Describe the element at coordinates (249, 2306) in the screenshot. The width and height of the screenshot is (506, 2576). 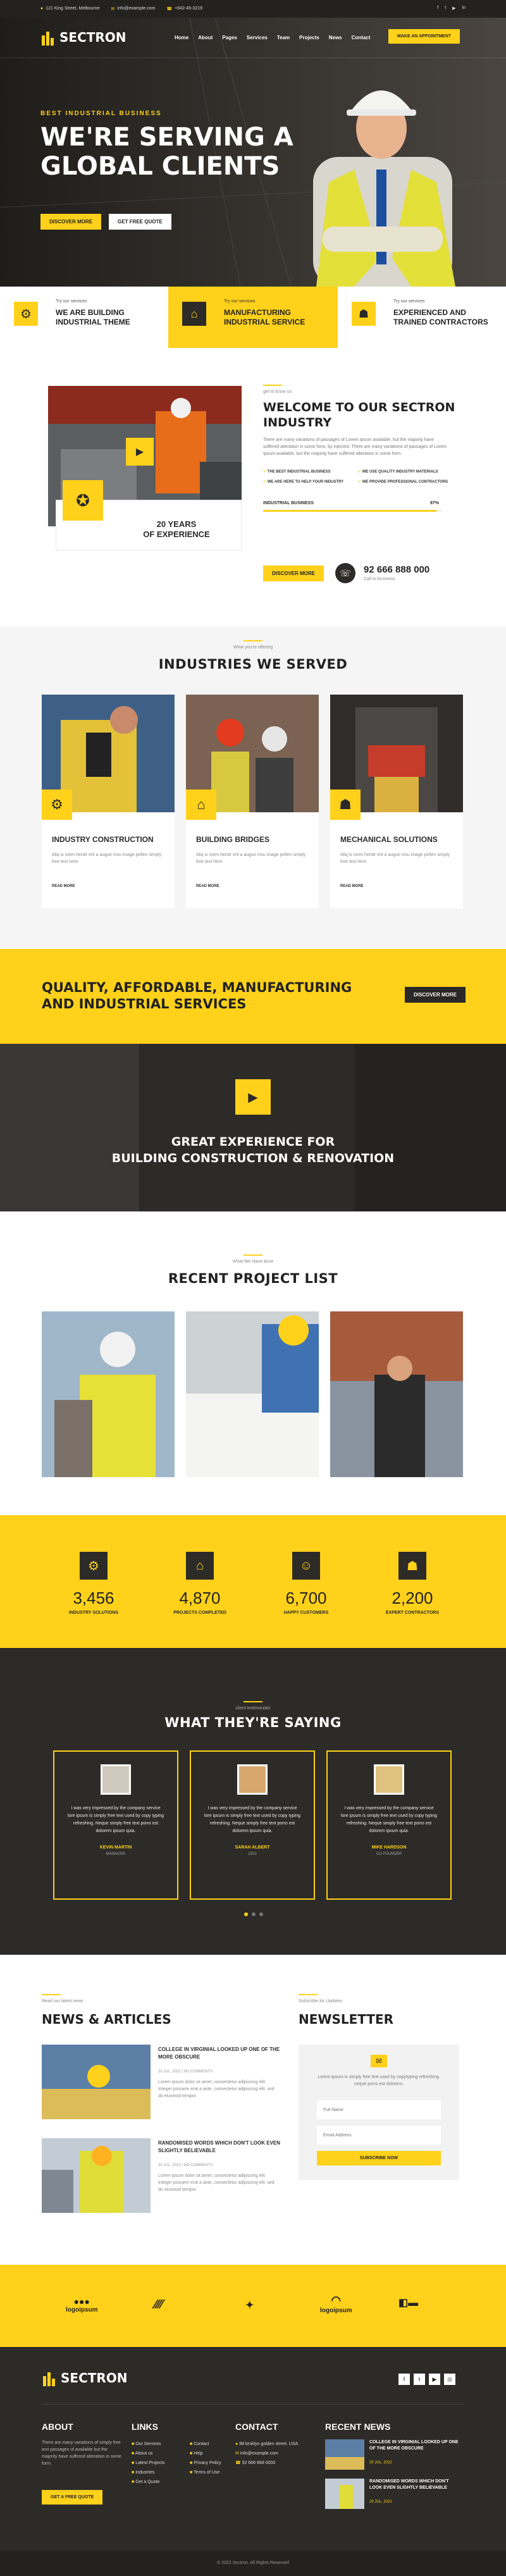
I see `brand-logo: ✦` at that location.